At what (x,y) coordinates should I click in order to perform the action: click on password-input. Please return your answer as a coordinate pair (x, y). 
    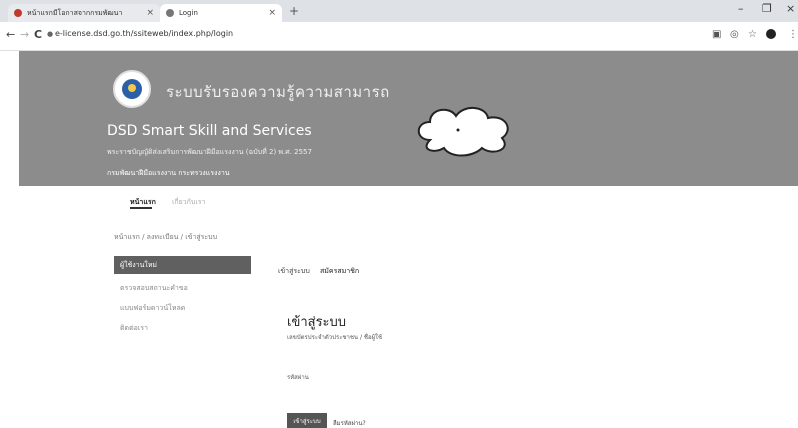
    Looking at the image, I should click on (439, 390).